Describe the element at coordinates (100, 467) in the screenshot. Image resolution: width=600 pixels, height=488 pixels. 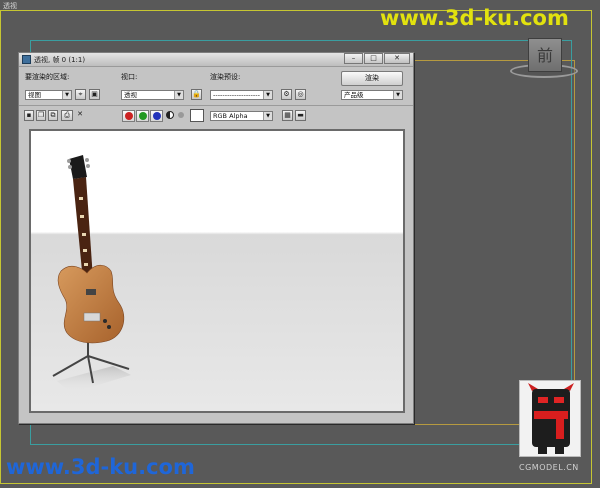
I see `watermark-bottom: www.3d-ku.com` at that location.